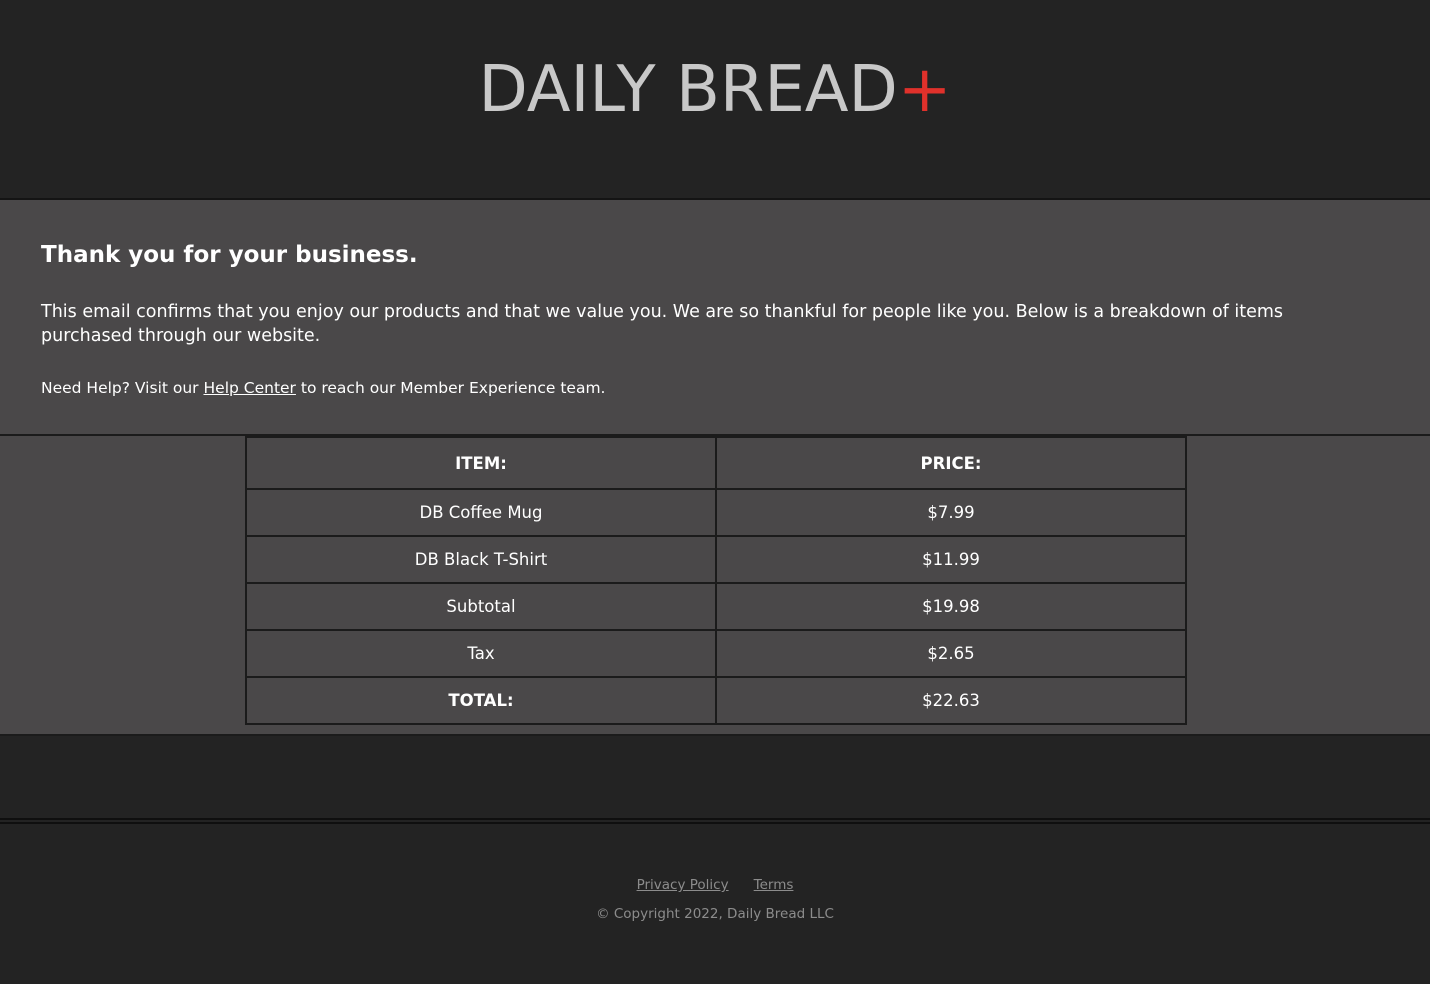 This screenshot has width=1430, height=984. What do you see at coordinates (481, 463) in the screenshot?
I see `item-column-header: ITEM:` at bounding box center [481, 463].